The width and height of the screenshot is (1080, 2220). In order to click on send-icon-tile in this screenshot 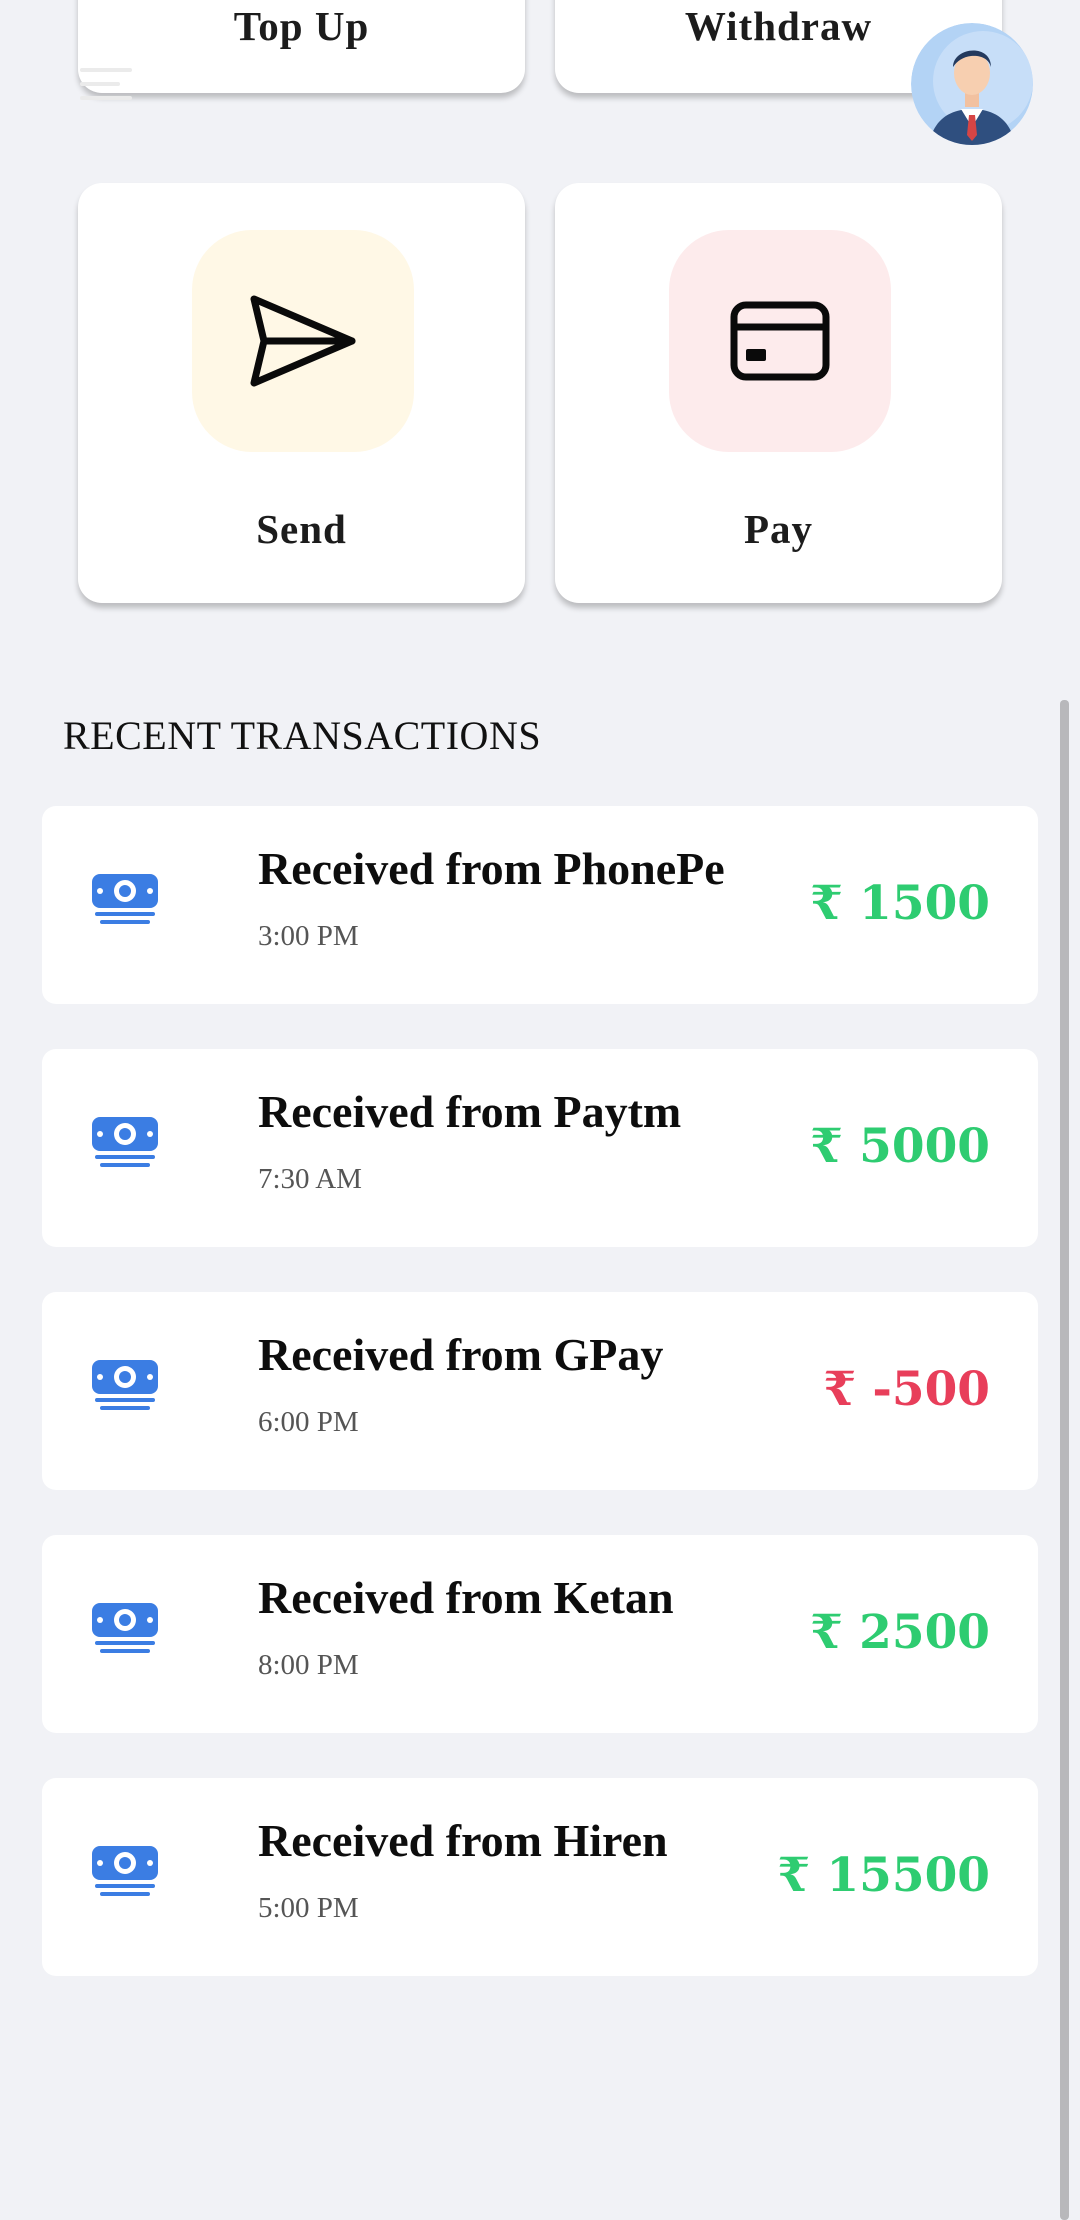, I will do `click(303, 341)`.